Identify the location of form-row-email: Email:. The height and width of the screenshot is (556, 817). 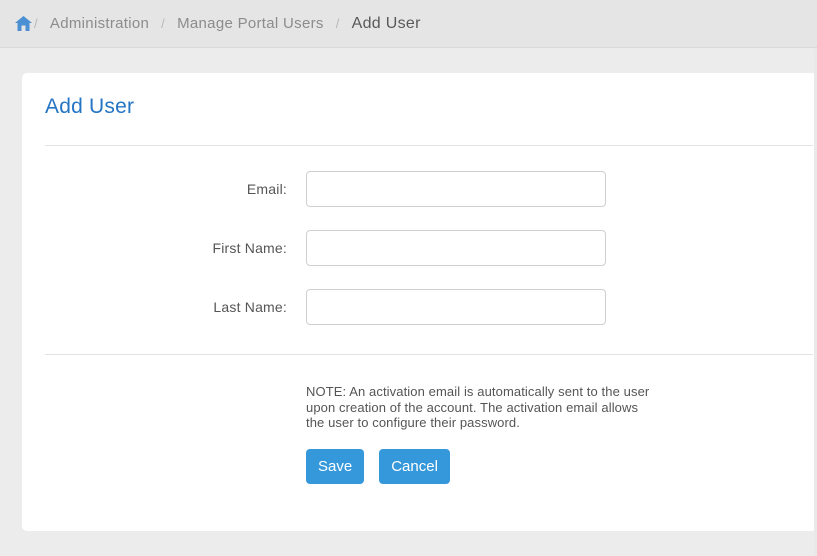
(419, 189).